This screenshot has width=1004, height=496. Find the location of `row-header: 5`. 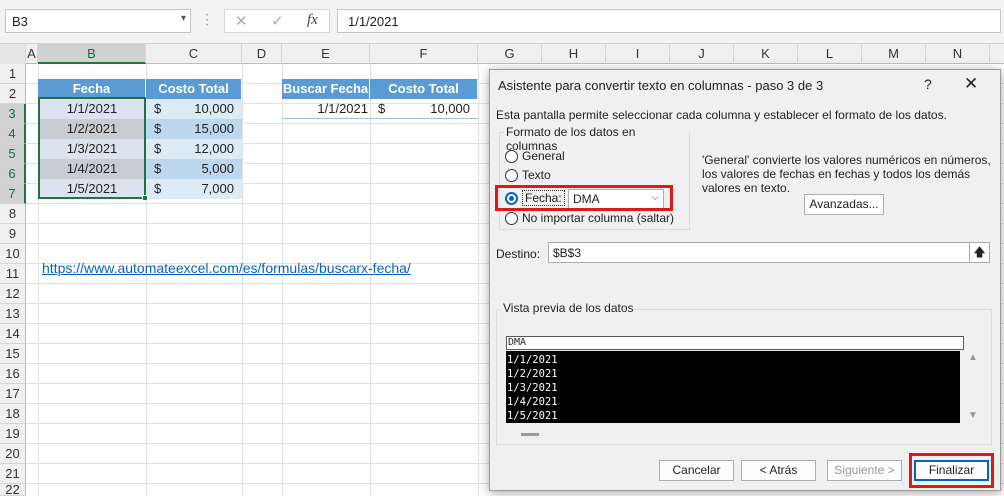

row-header: 5 is located at coordinates (13, 154).